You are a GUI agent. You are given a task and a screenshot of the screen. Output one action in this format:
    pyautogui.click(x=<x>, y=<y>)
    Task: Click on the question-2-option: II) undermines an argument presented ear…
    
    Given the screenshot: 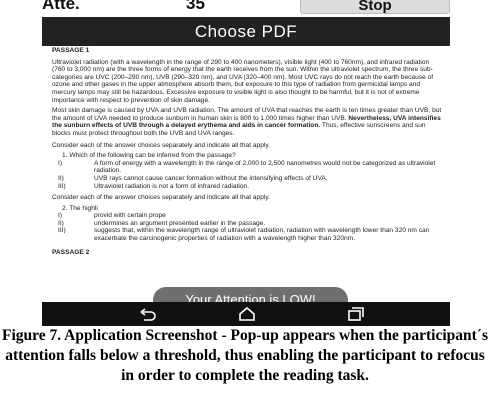 What is the action you would take?
    pyautogui.click(x=248, y=224)
    